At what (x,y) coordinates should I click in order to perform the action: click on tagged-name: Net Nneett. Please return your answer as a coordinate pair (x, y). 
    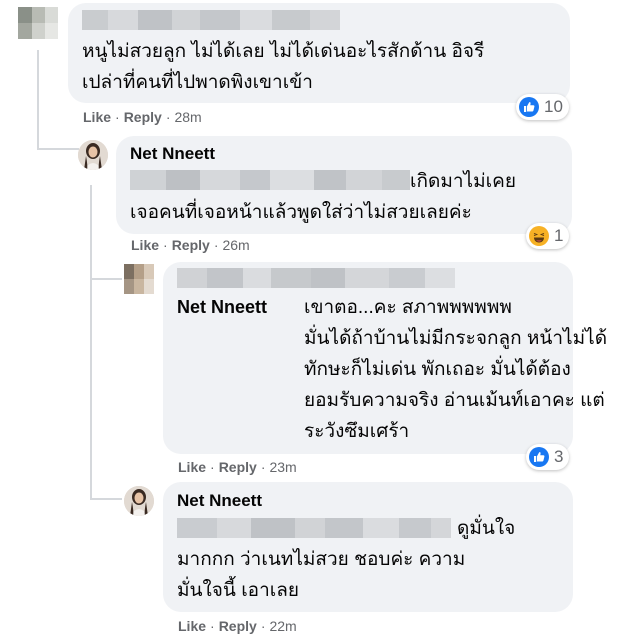
    Looking at the image, I should click on (222, 307).